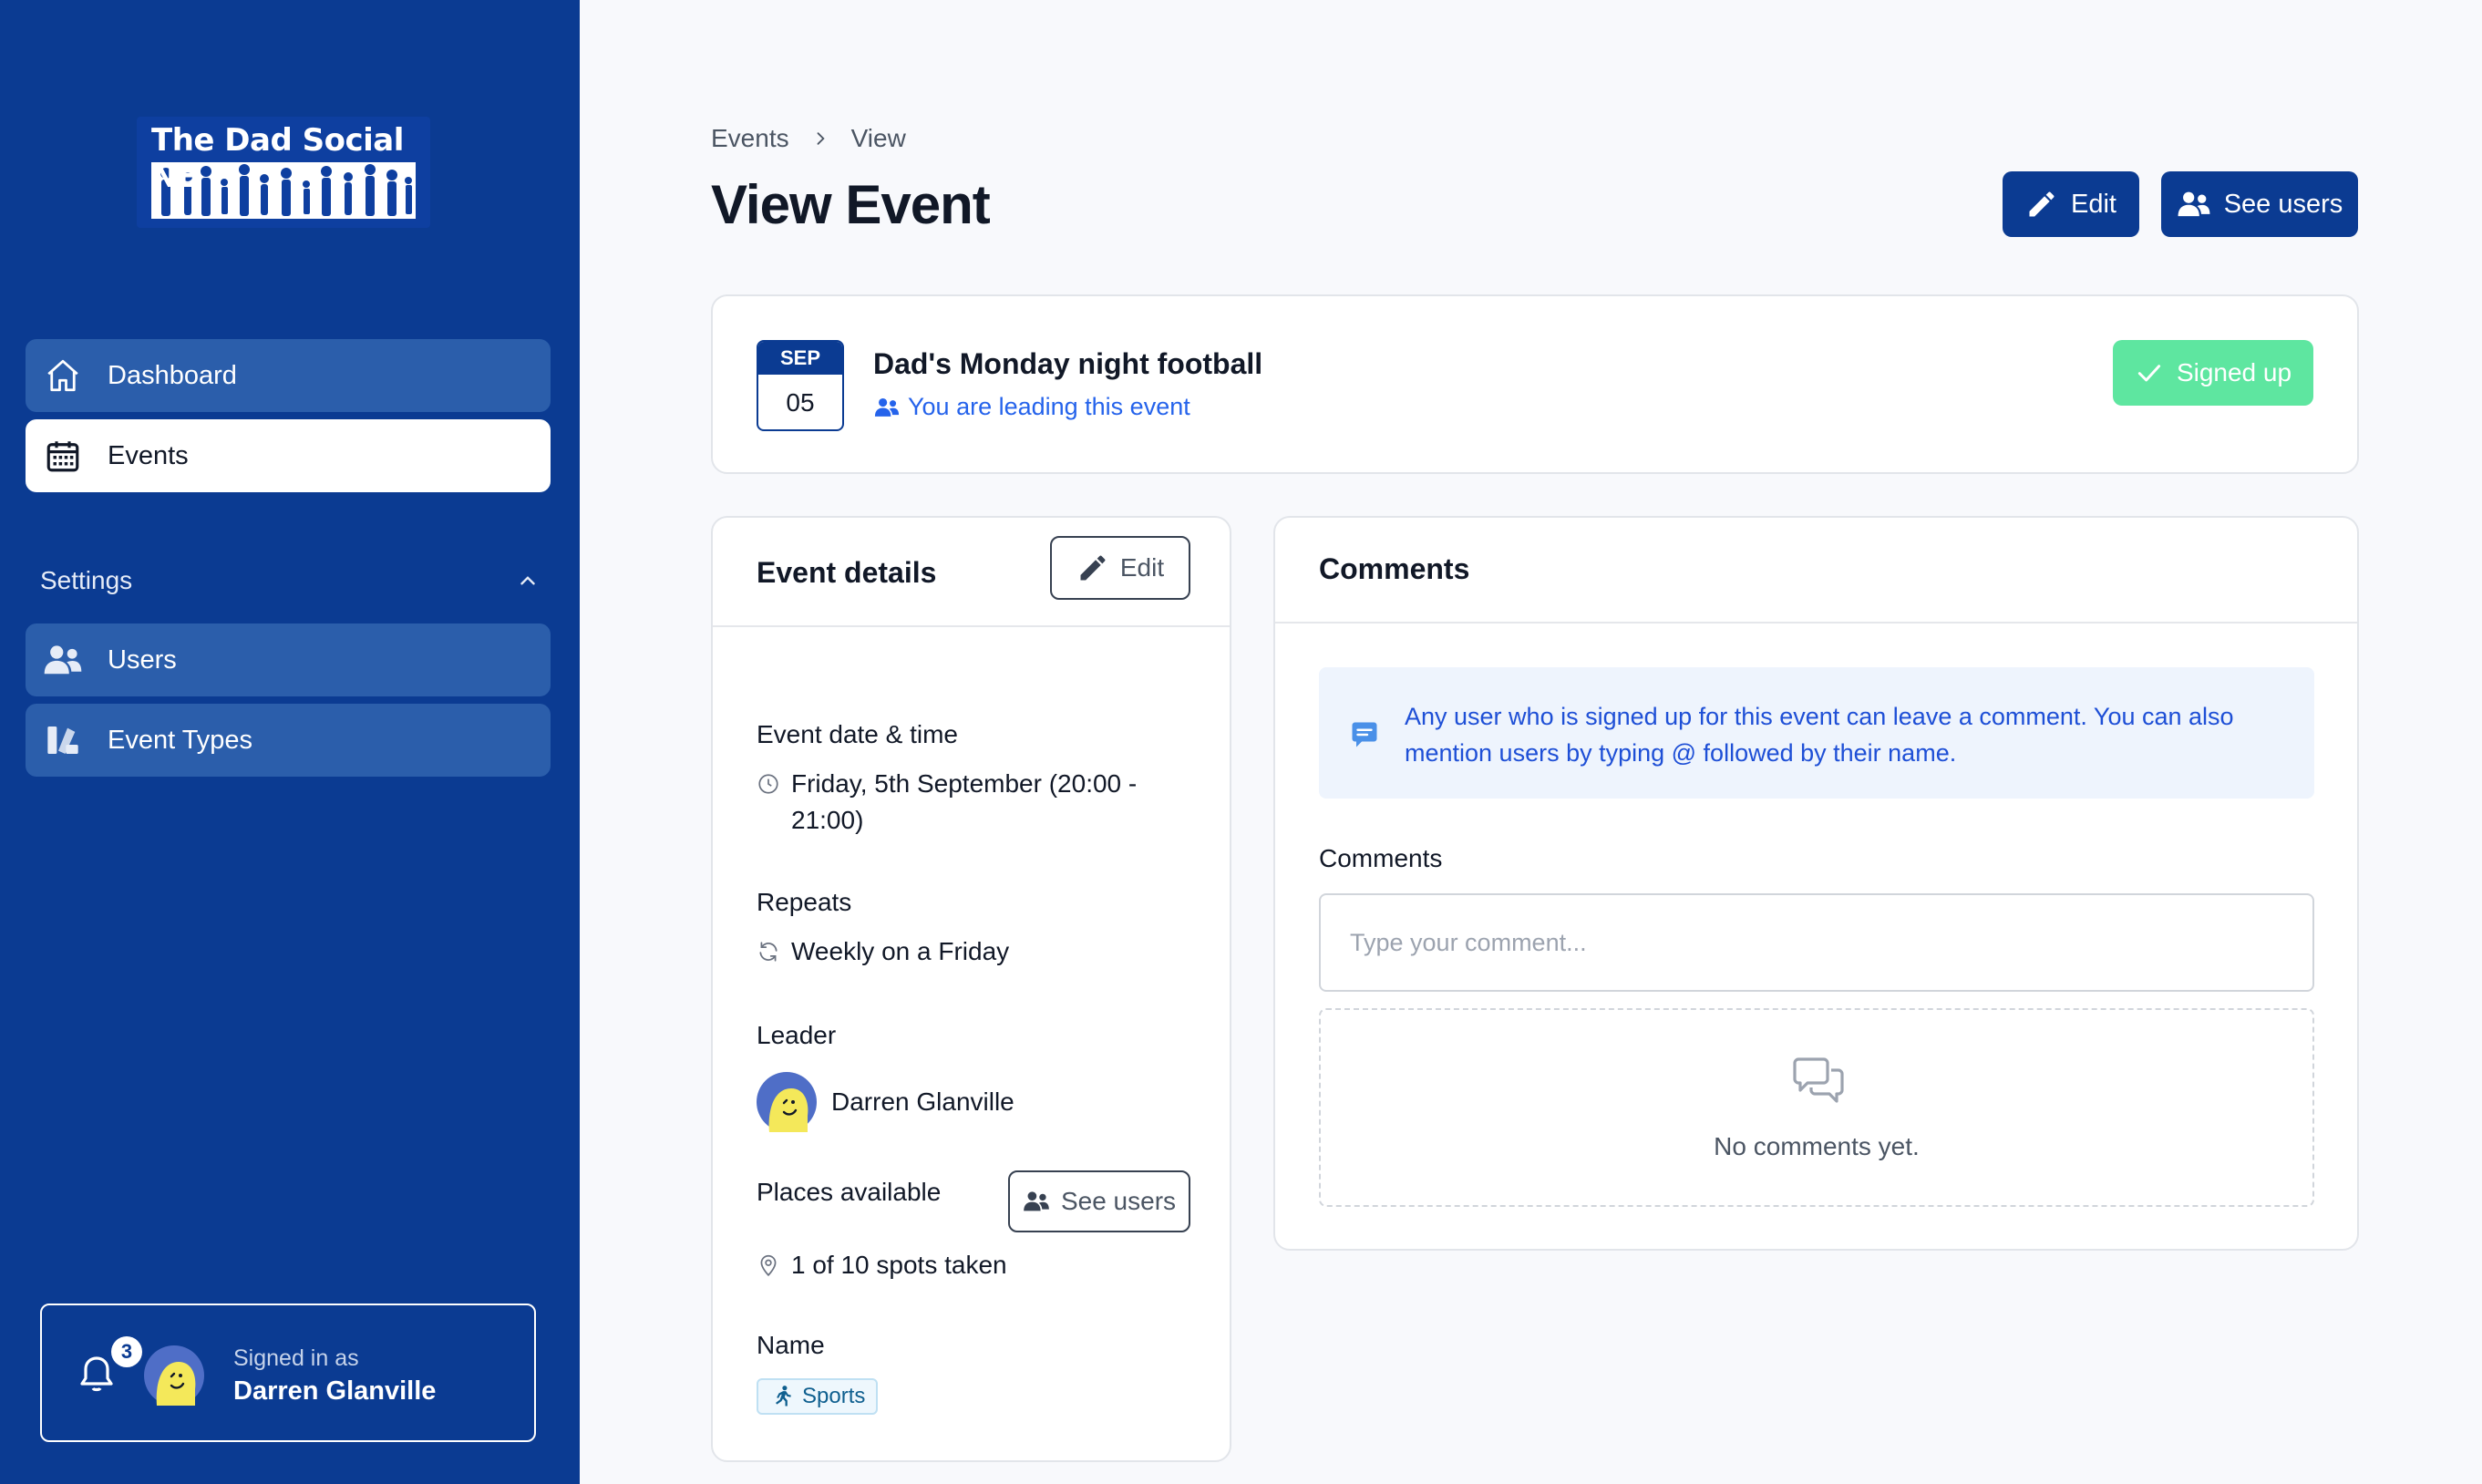 The width and height of the screenshot is (2482, 1484). I want to click on comments-field-label: Comments, so click(1381, 858).